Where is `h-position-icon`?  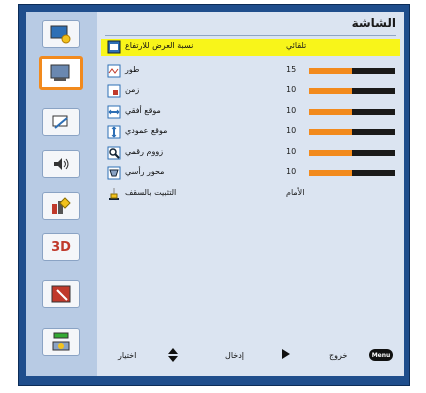 h-position-icon is located at coordinates (114, 112).